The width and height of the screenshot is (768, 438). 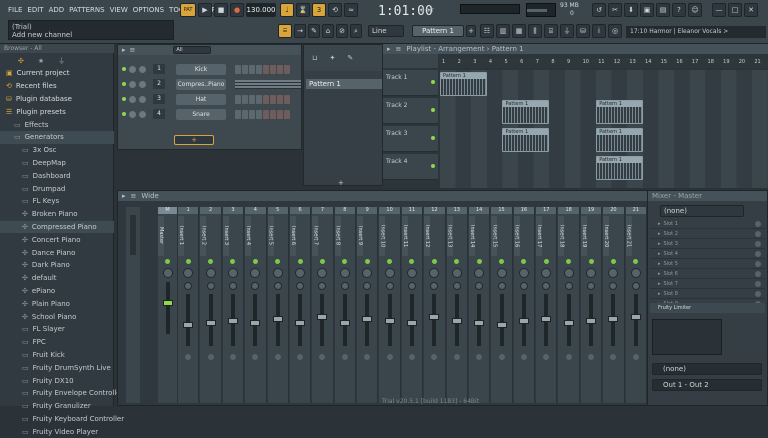 What do you see at coordinates (57, 431) in the screenshot?
I see `browser-item: ▭ Fruity Video Player` at bounding box center [57, 431].